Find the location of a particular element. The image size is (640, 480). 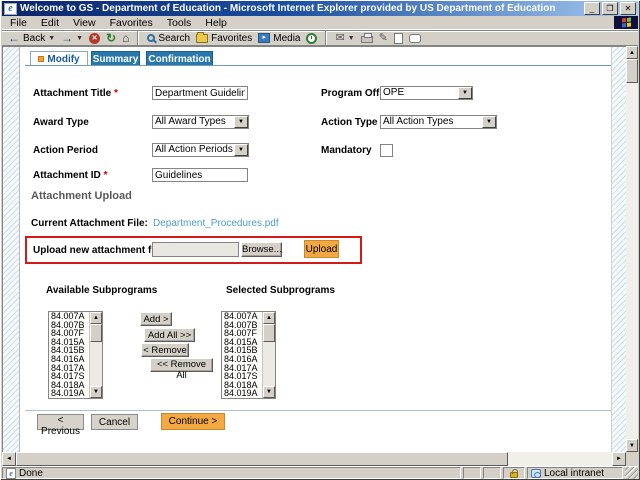

mail-button: ✉ ▼ is located at coordinates (345, 37).